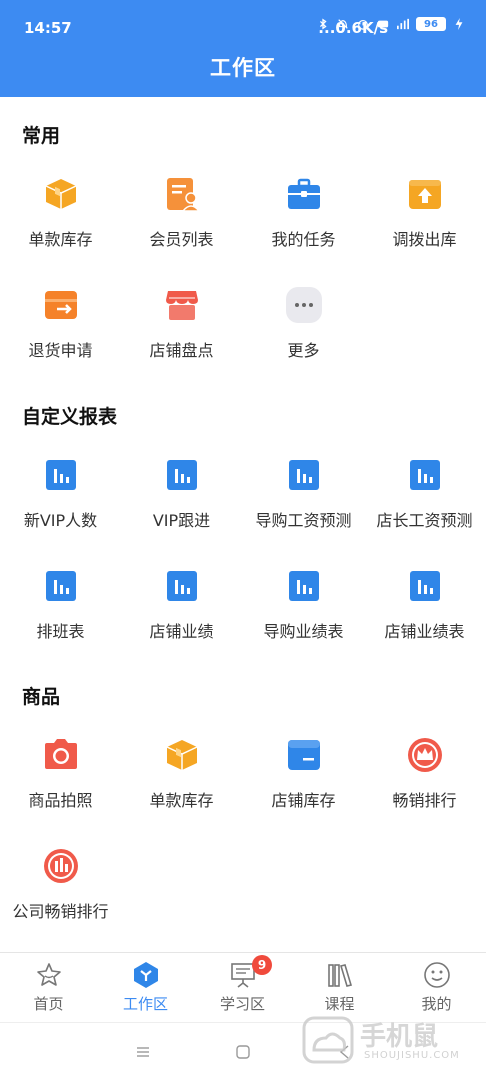  Describe the element at coordinates (60, 866) in the screenshot. I see `ranking-chart-icon` at that location.